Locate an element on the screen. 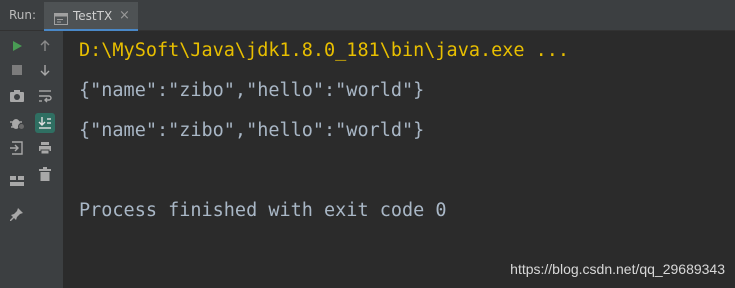 The image size is (735, 288). run-toolbar is located at coordinates (31, 159).